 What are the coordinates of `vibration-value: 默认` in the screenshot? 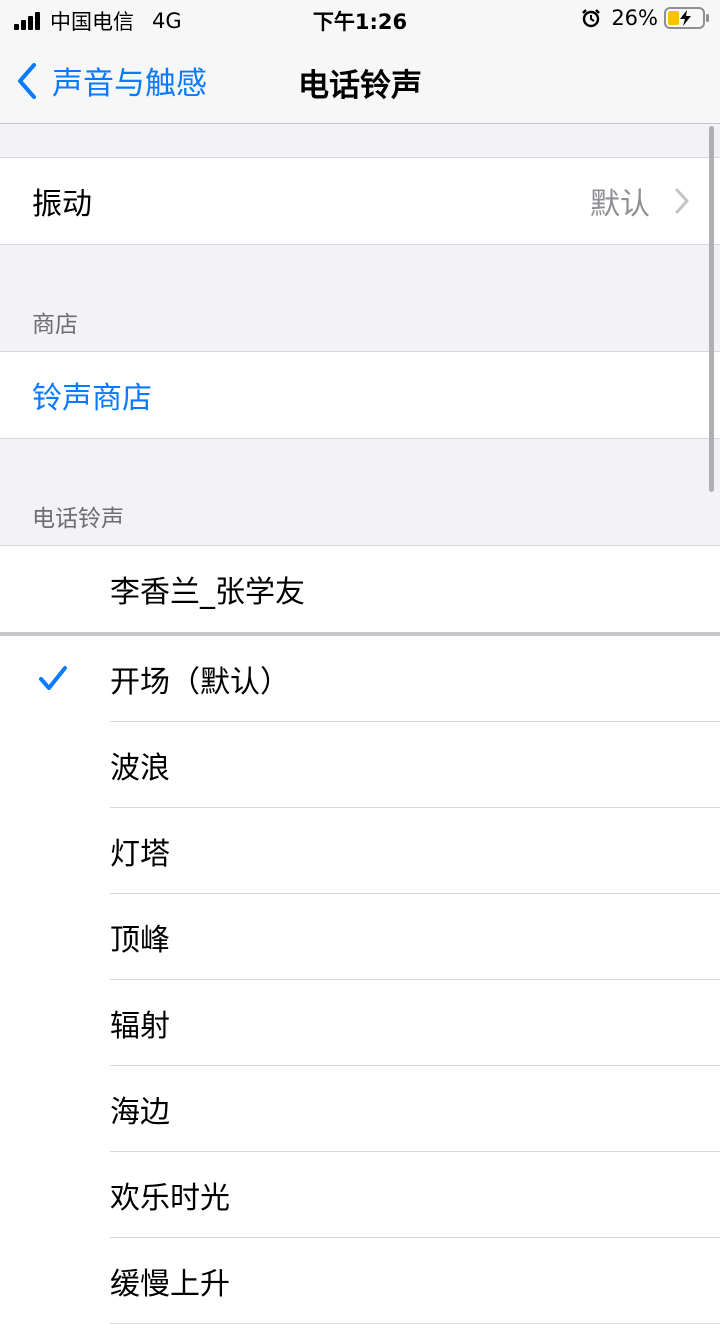 It's located at (620, 204).